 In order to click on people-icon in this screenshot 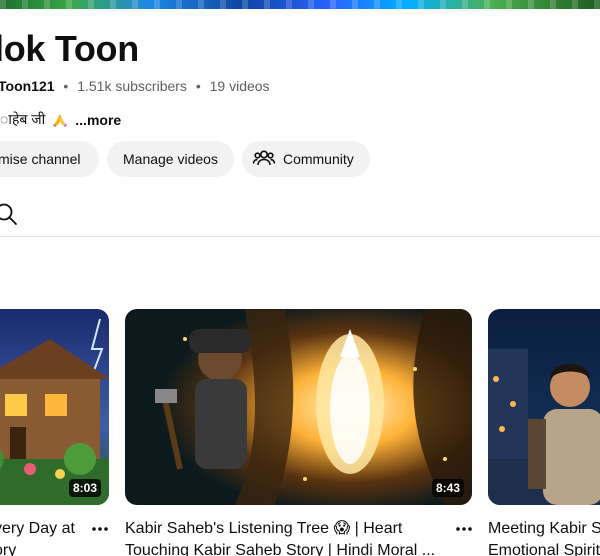, I will do `click(264, 159)`.